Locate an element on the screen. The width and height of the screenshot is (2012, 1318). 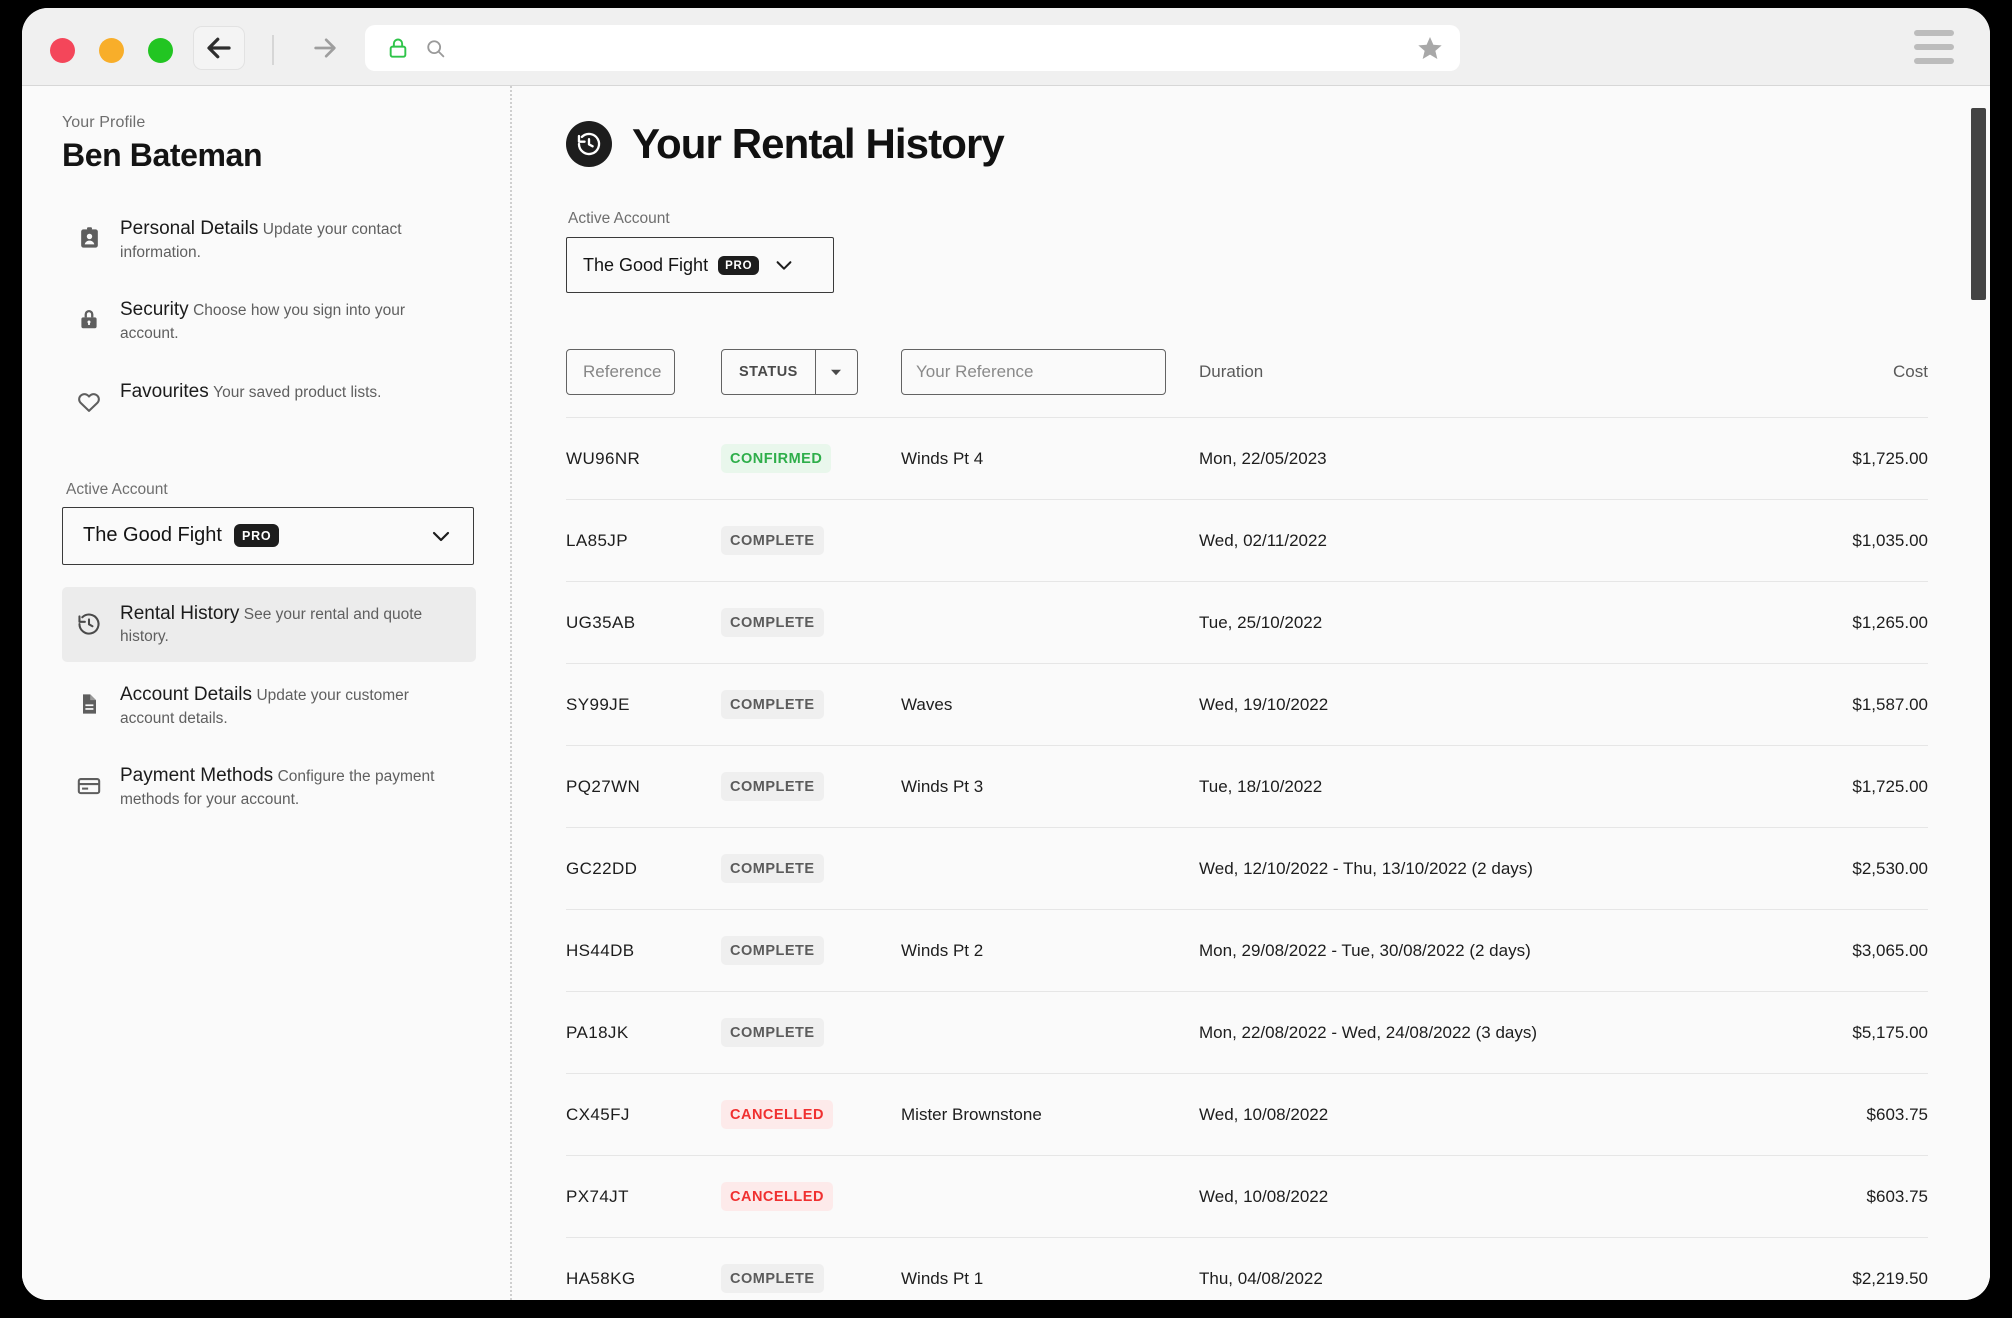
toolbar-divider is located at coordinates (273, 50).